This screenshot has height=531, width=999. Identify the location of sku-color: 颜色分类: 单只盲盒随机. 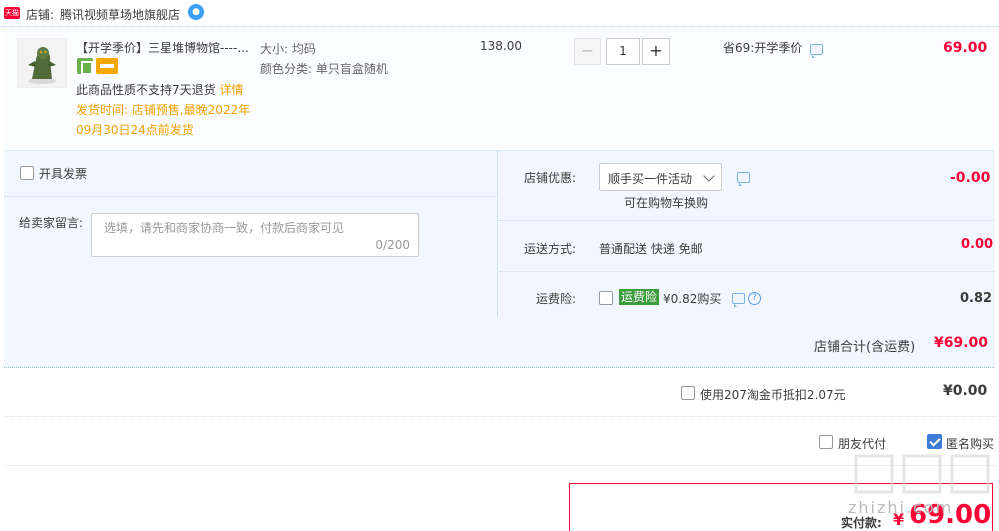
(324, 69).